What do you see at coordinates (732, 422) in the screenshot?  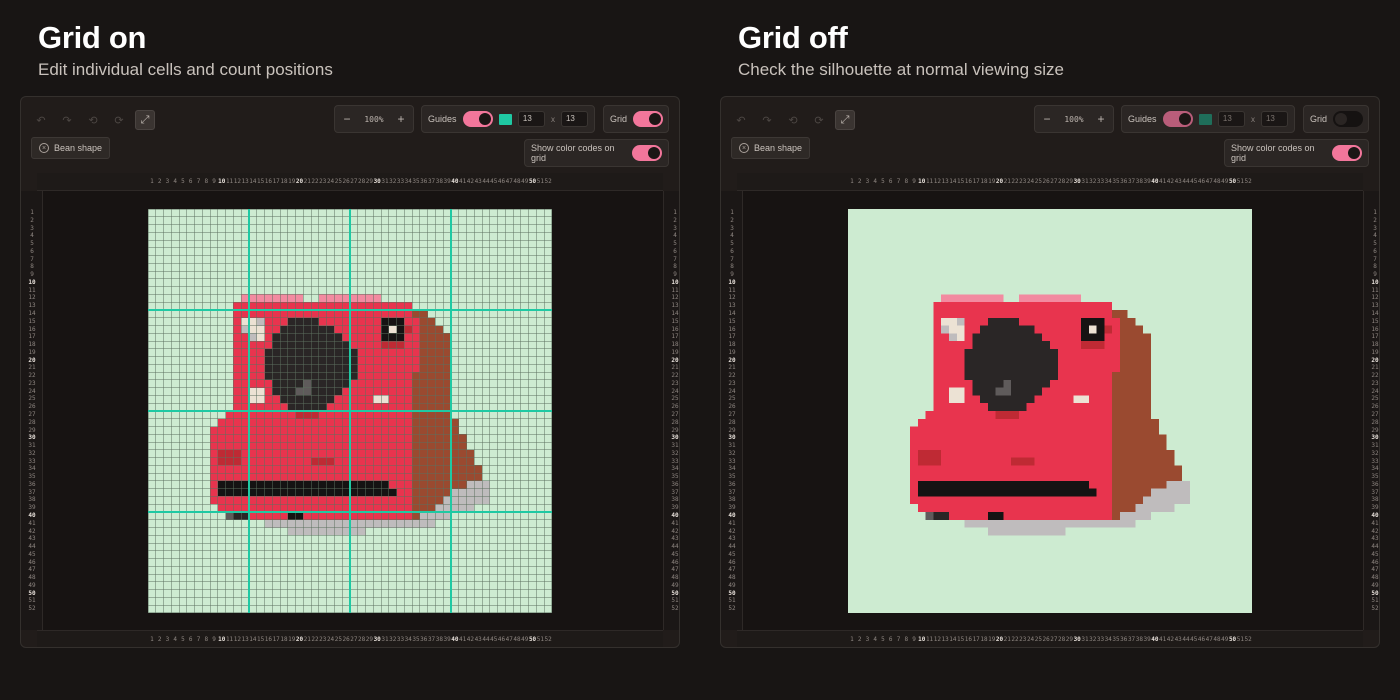 I see `ruler-tick-label: 28` at bounding box center [732, 422].